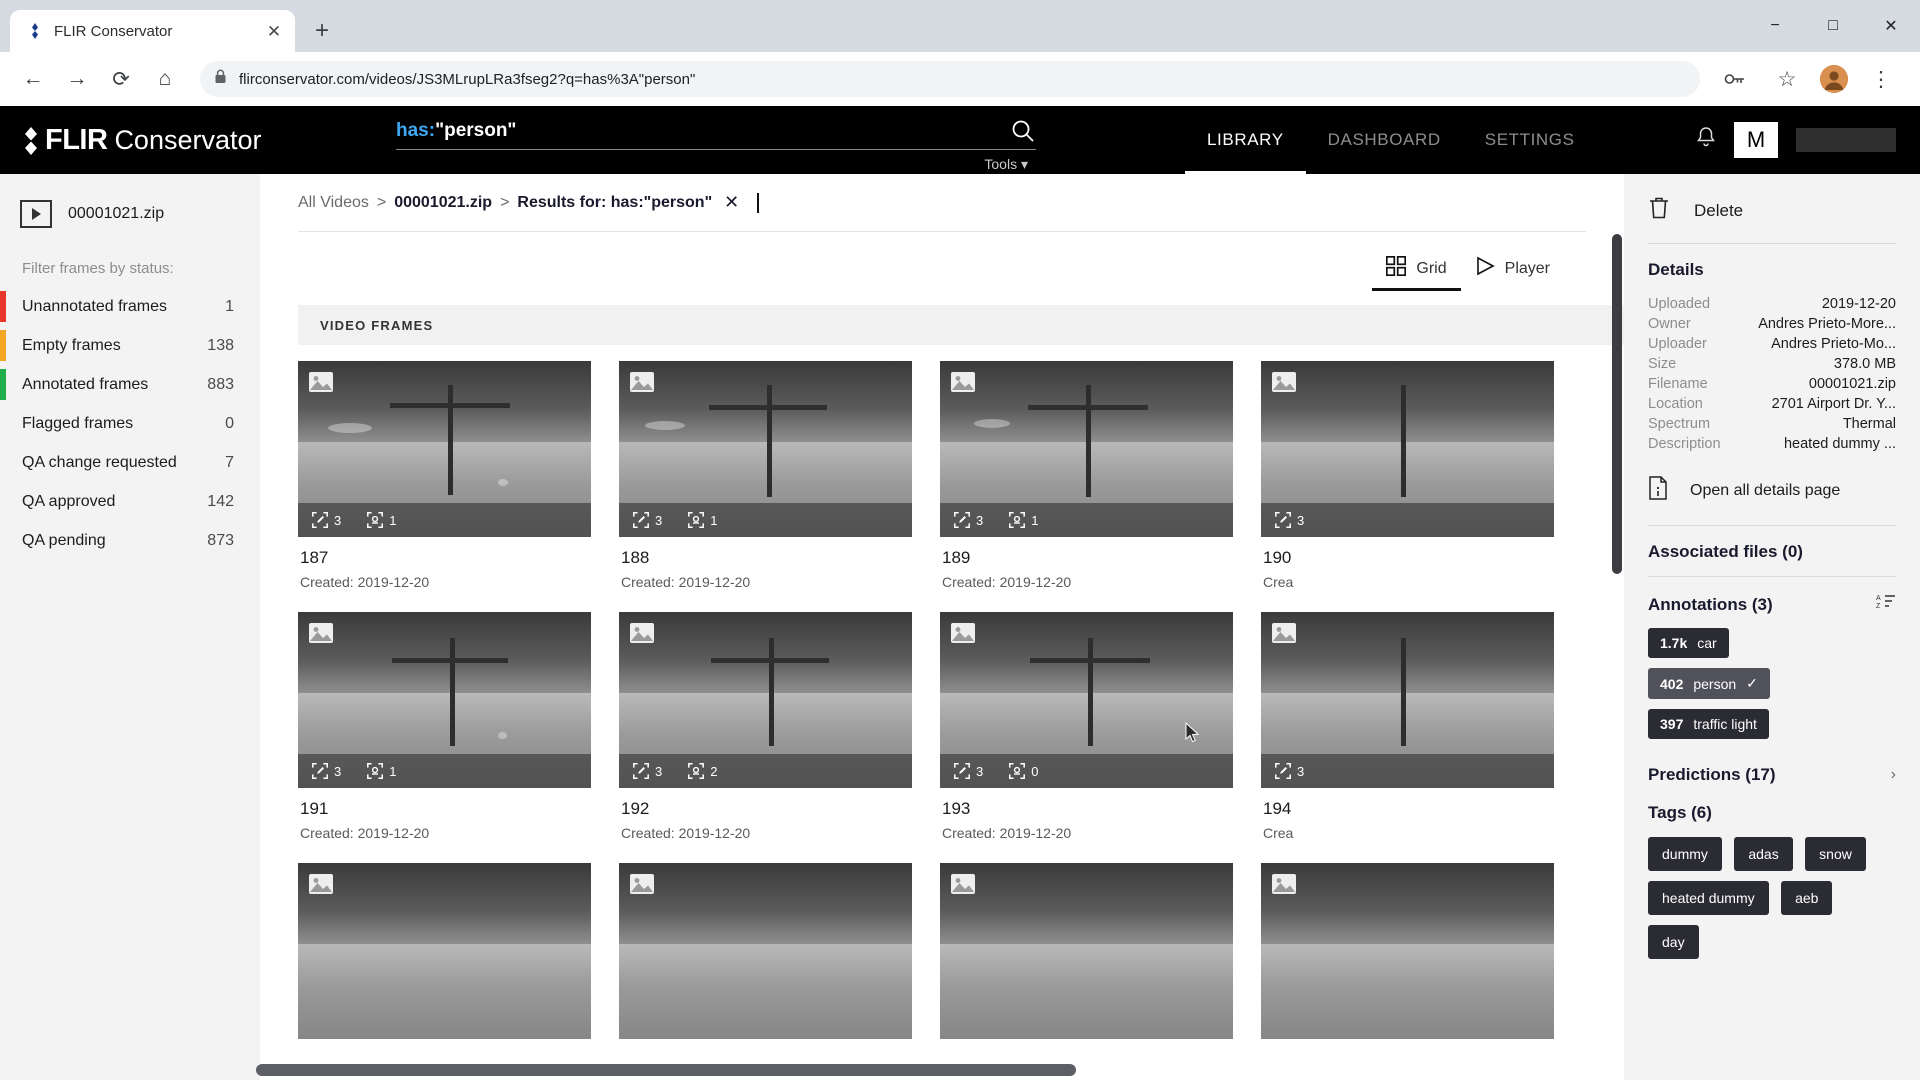 Image resolution: width=1920 pixels, height=1080 pixels. What do you see at coordinates (1245, 140) in the screenshot?
I see `nav-link-library: LIBRARY` at bounding box center [1245, 140].